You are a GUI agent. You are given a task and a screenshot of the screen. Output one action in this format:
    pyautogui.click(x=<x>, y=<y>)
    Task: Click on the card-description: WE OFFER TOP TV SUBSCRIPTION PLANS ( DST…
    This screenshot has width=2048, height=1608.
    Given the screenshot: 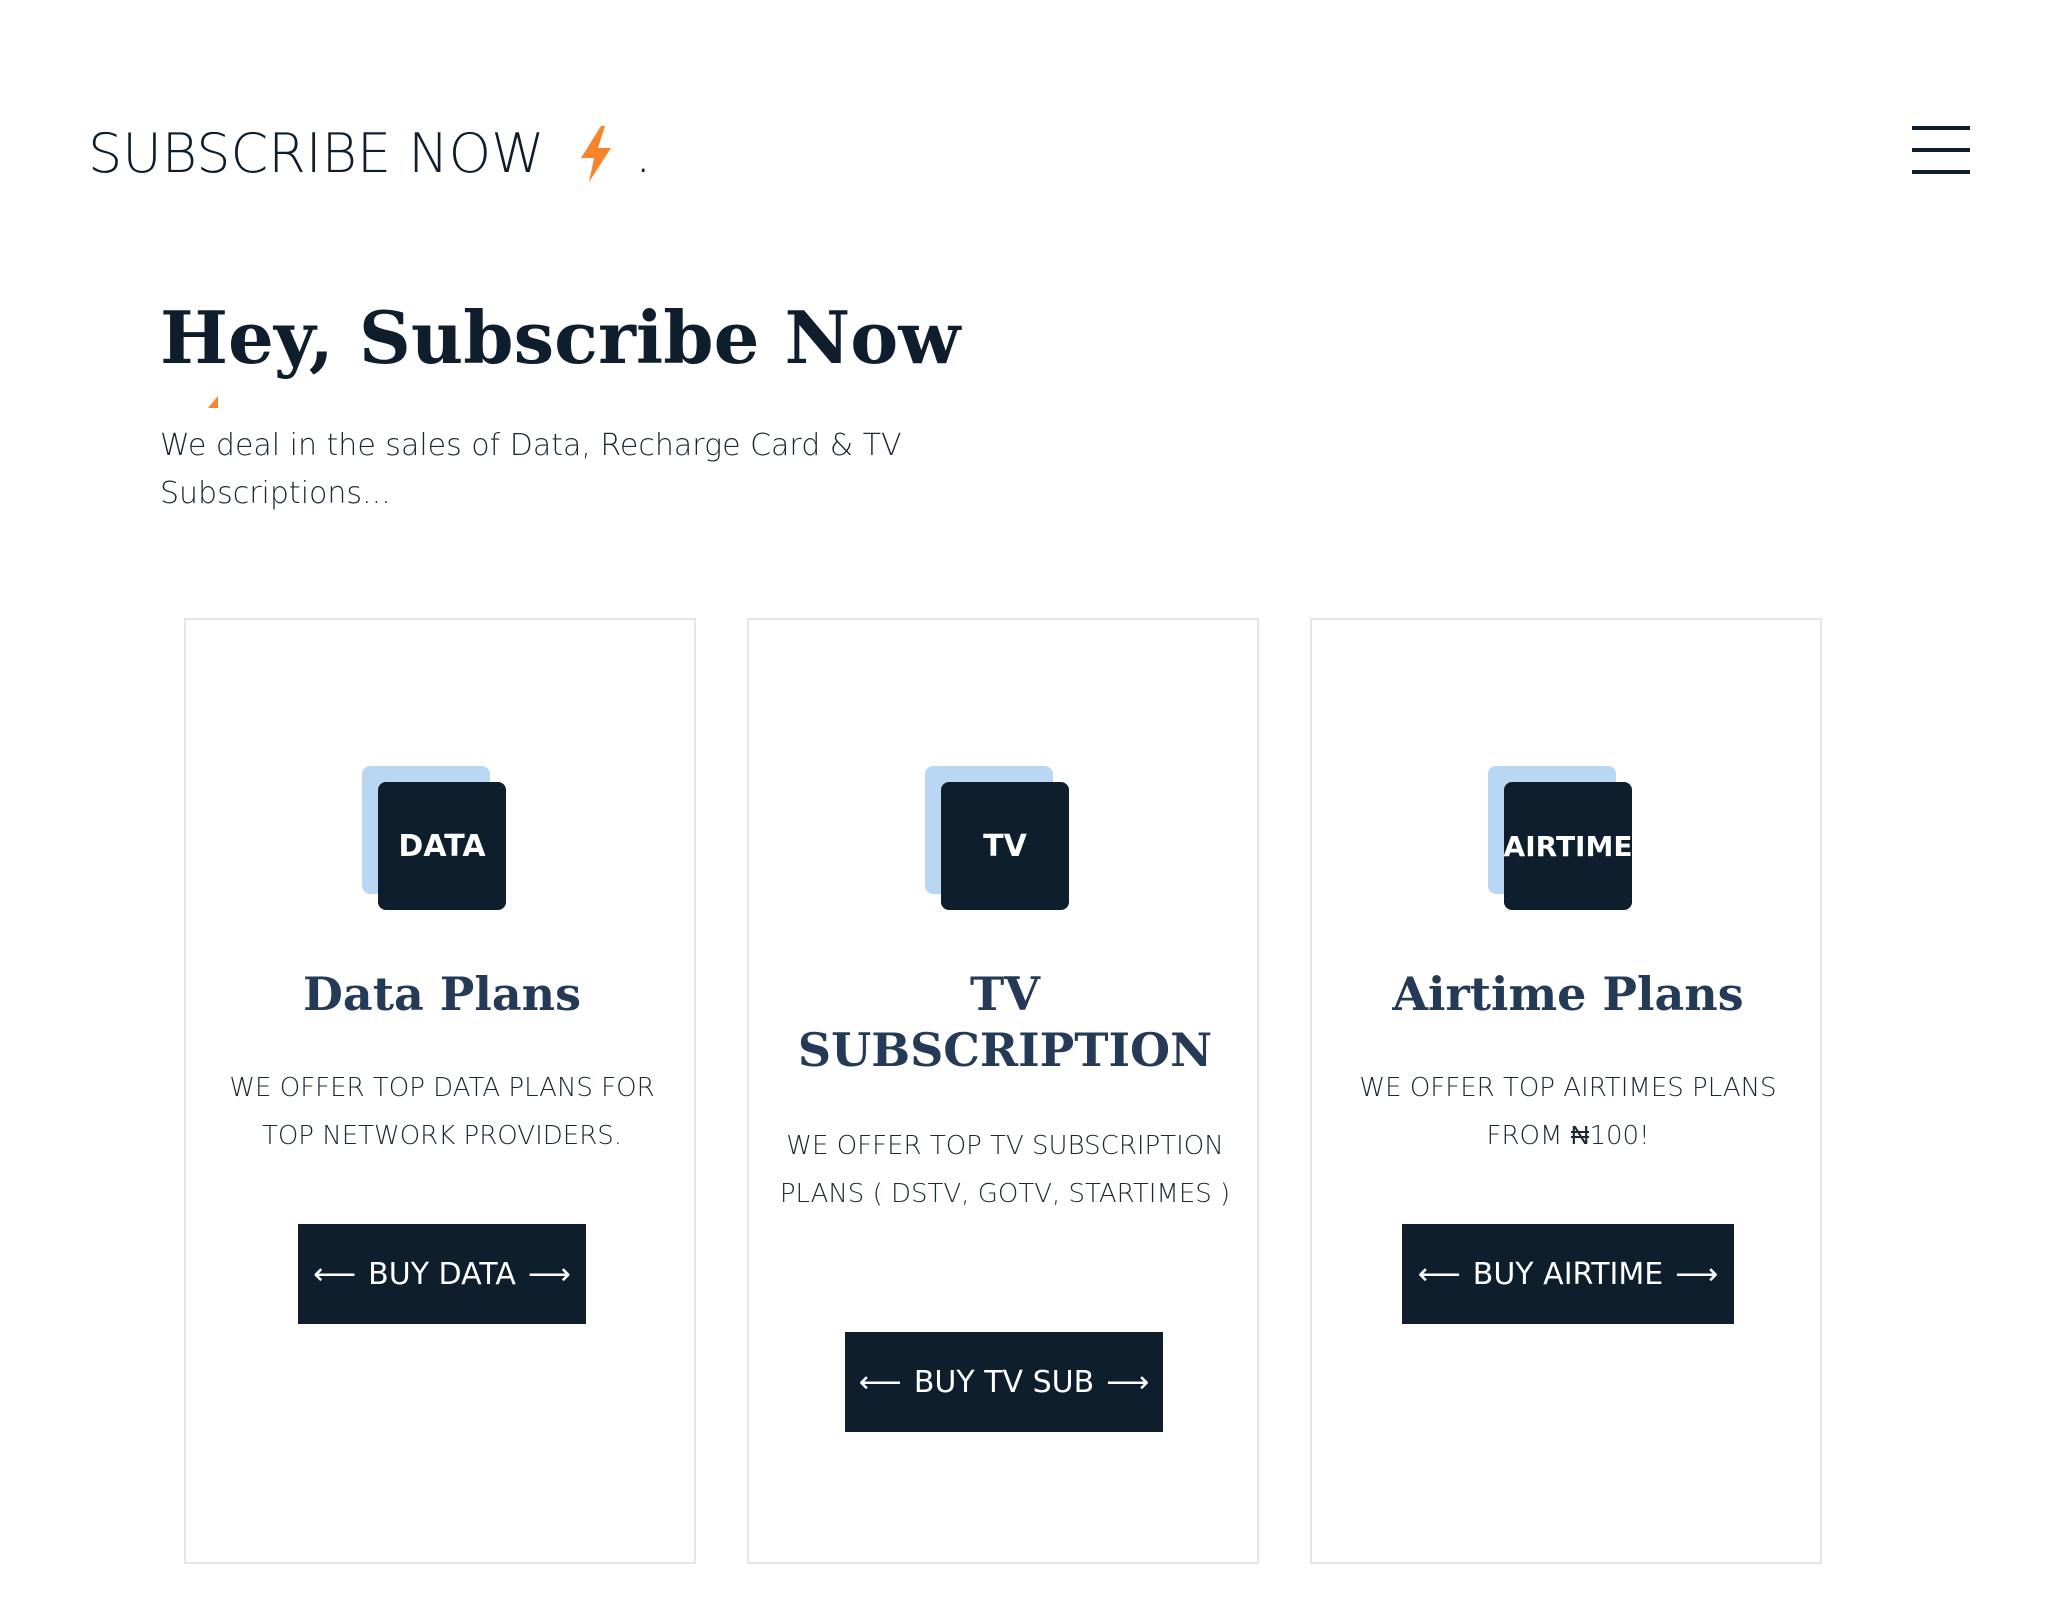 What is the action you would take?
    pyautogui.click(x=1005, y=1170)
    